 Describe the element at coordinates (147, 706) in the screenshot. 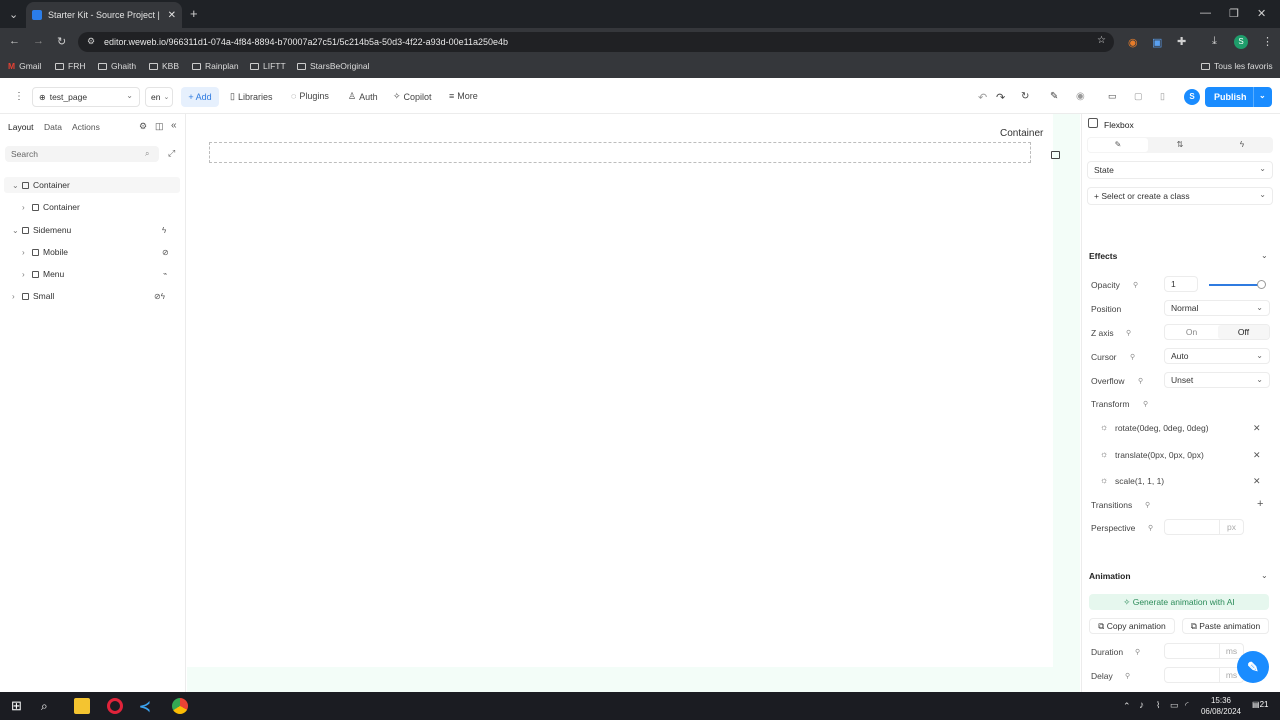

I see `vscode-icon: ≺` at that location.